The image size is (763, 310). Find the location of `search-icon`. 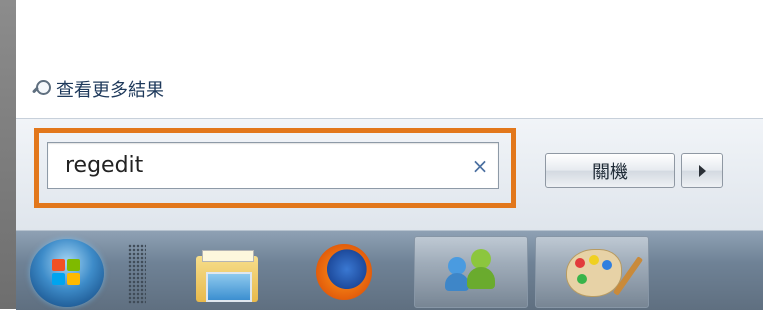

search-icon is located at coordinates (41, 89).